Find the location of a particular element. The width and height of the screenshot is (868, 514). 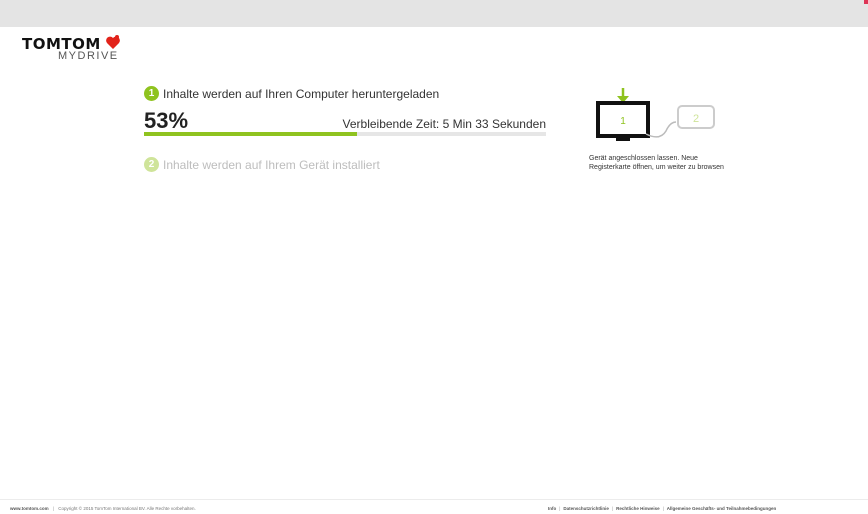

footer-link-legal: Rechtliche Hinweise is located at coordinates (638, 508).